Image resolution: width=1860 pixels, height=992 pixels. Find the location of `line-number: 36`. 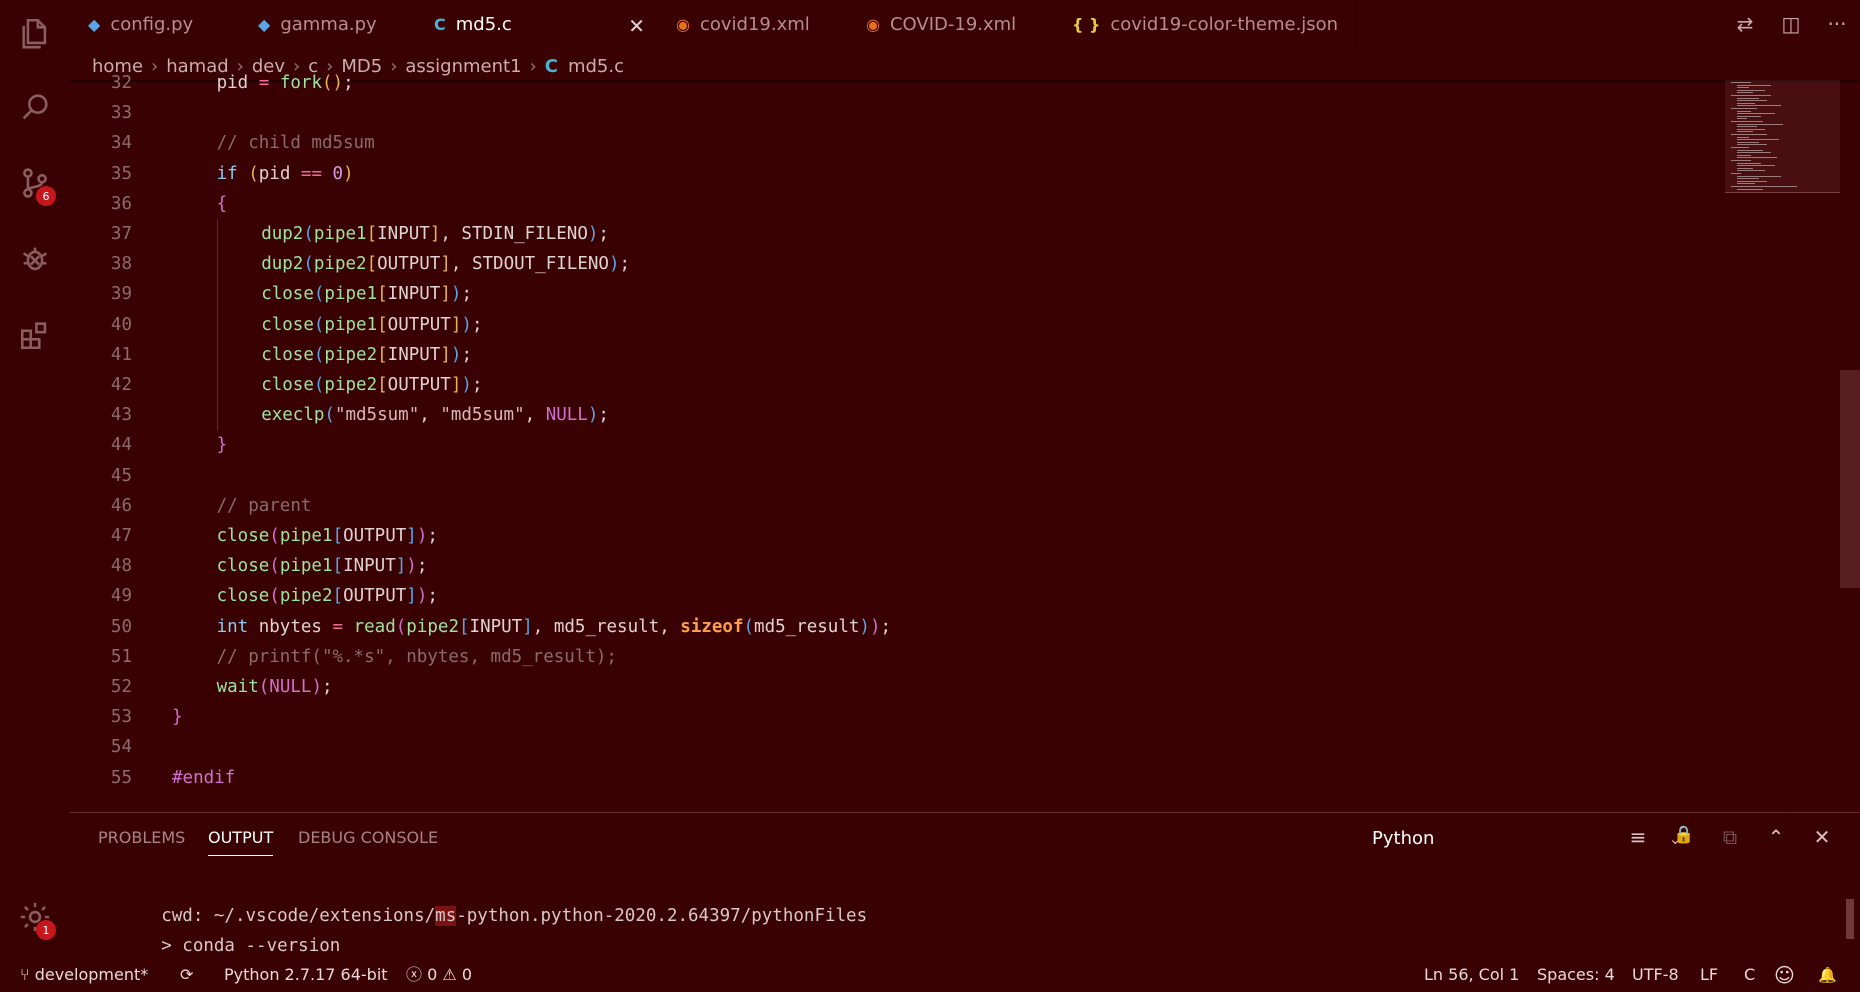

line-number: 36 is located at coordinates (101, 204).